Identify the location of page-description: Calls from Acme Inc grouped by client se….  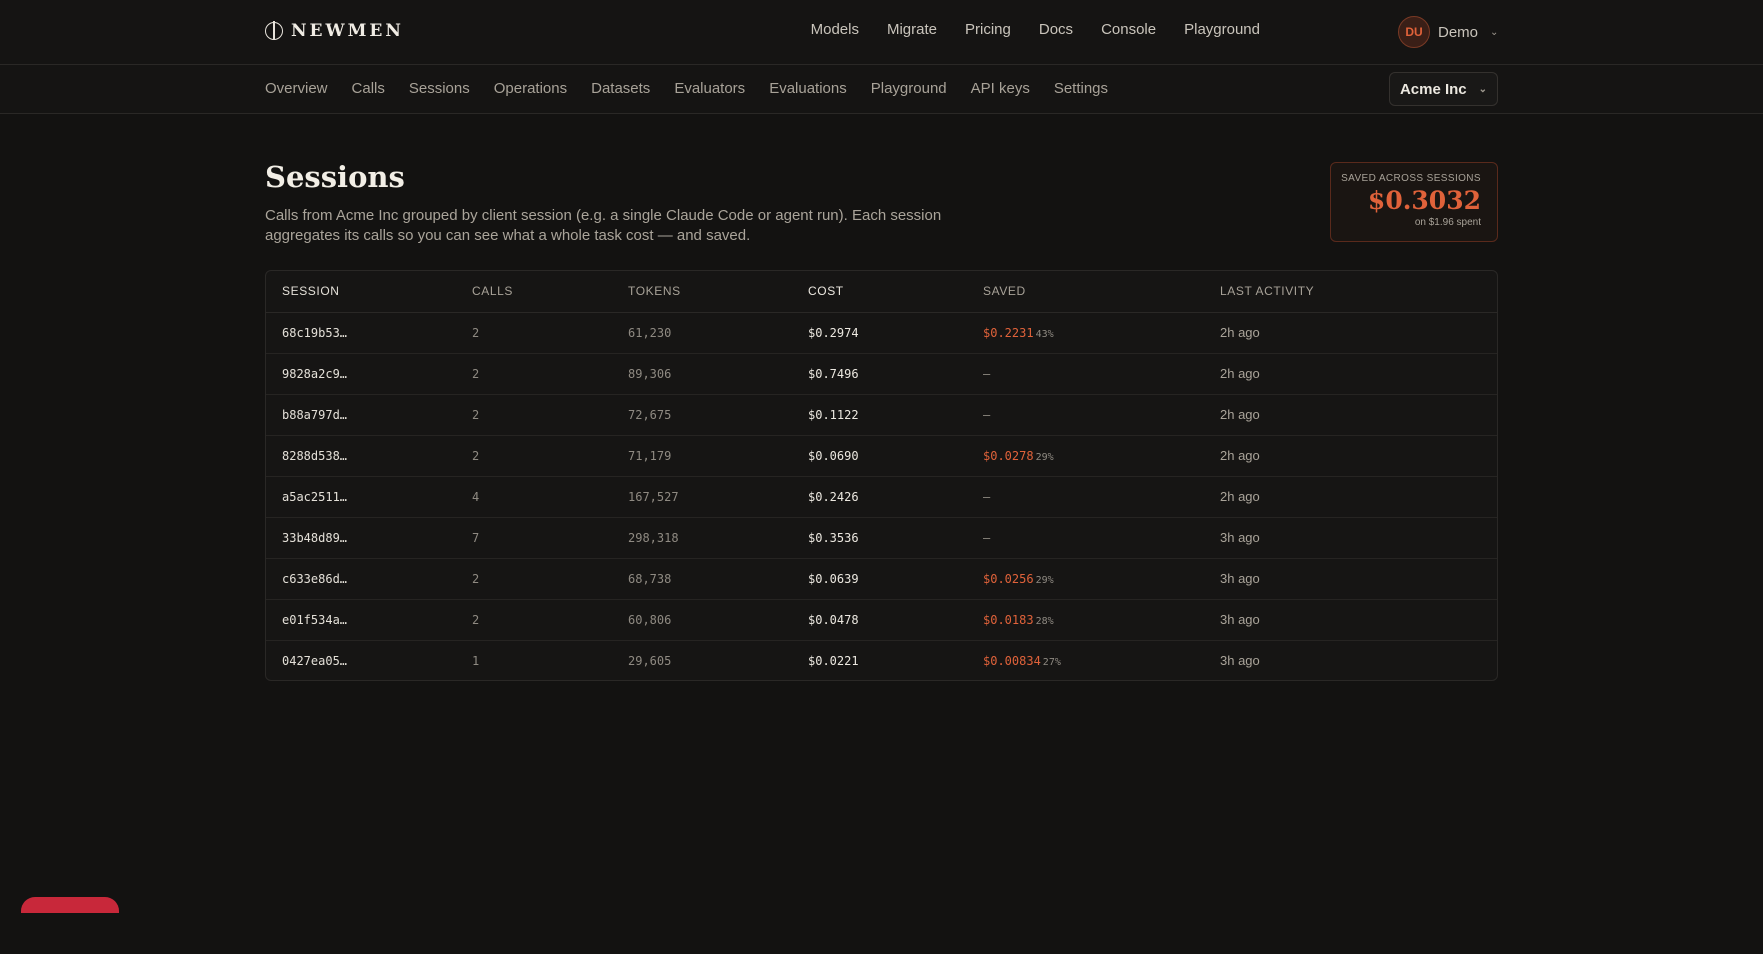
(603, 225).